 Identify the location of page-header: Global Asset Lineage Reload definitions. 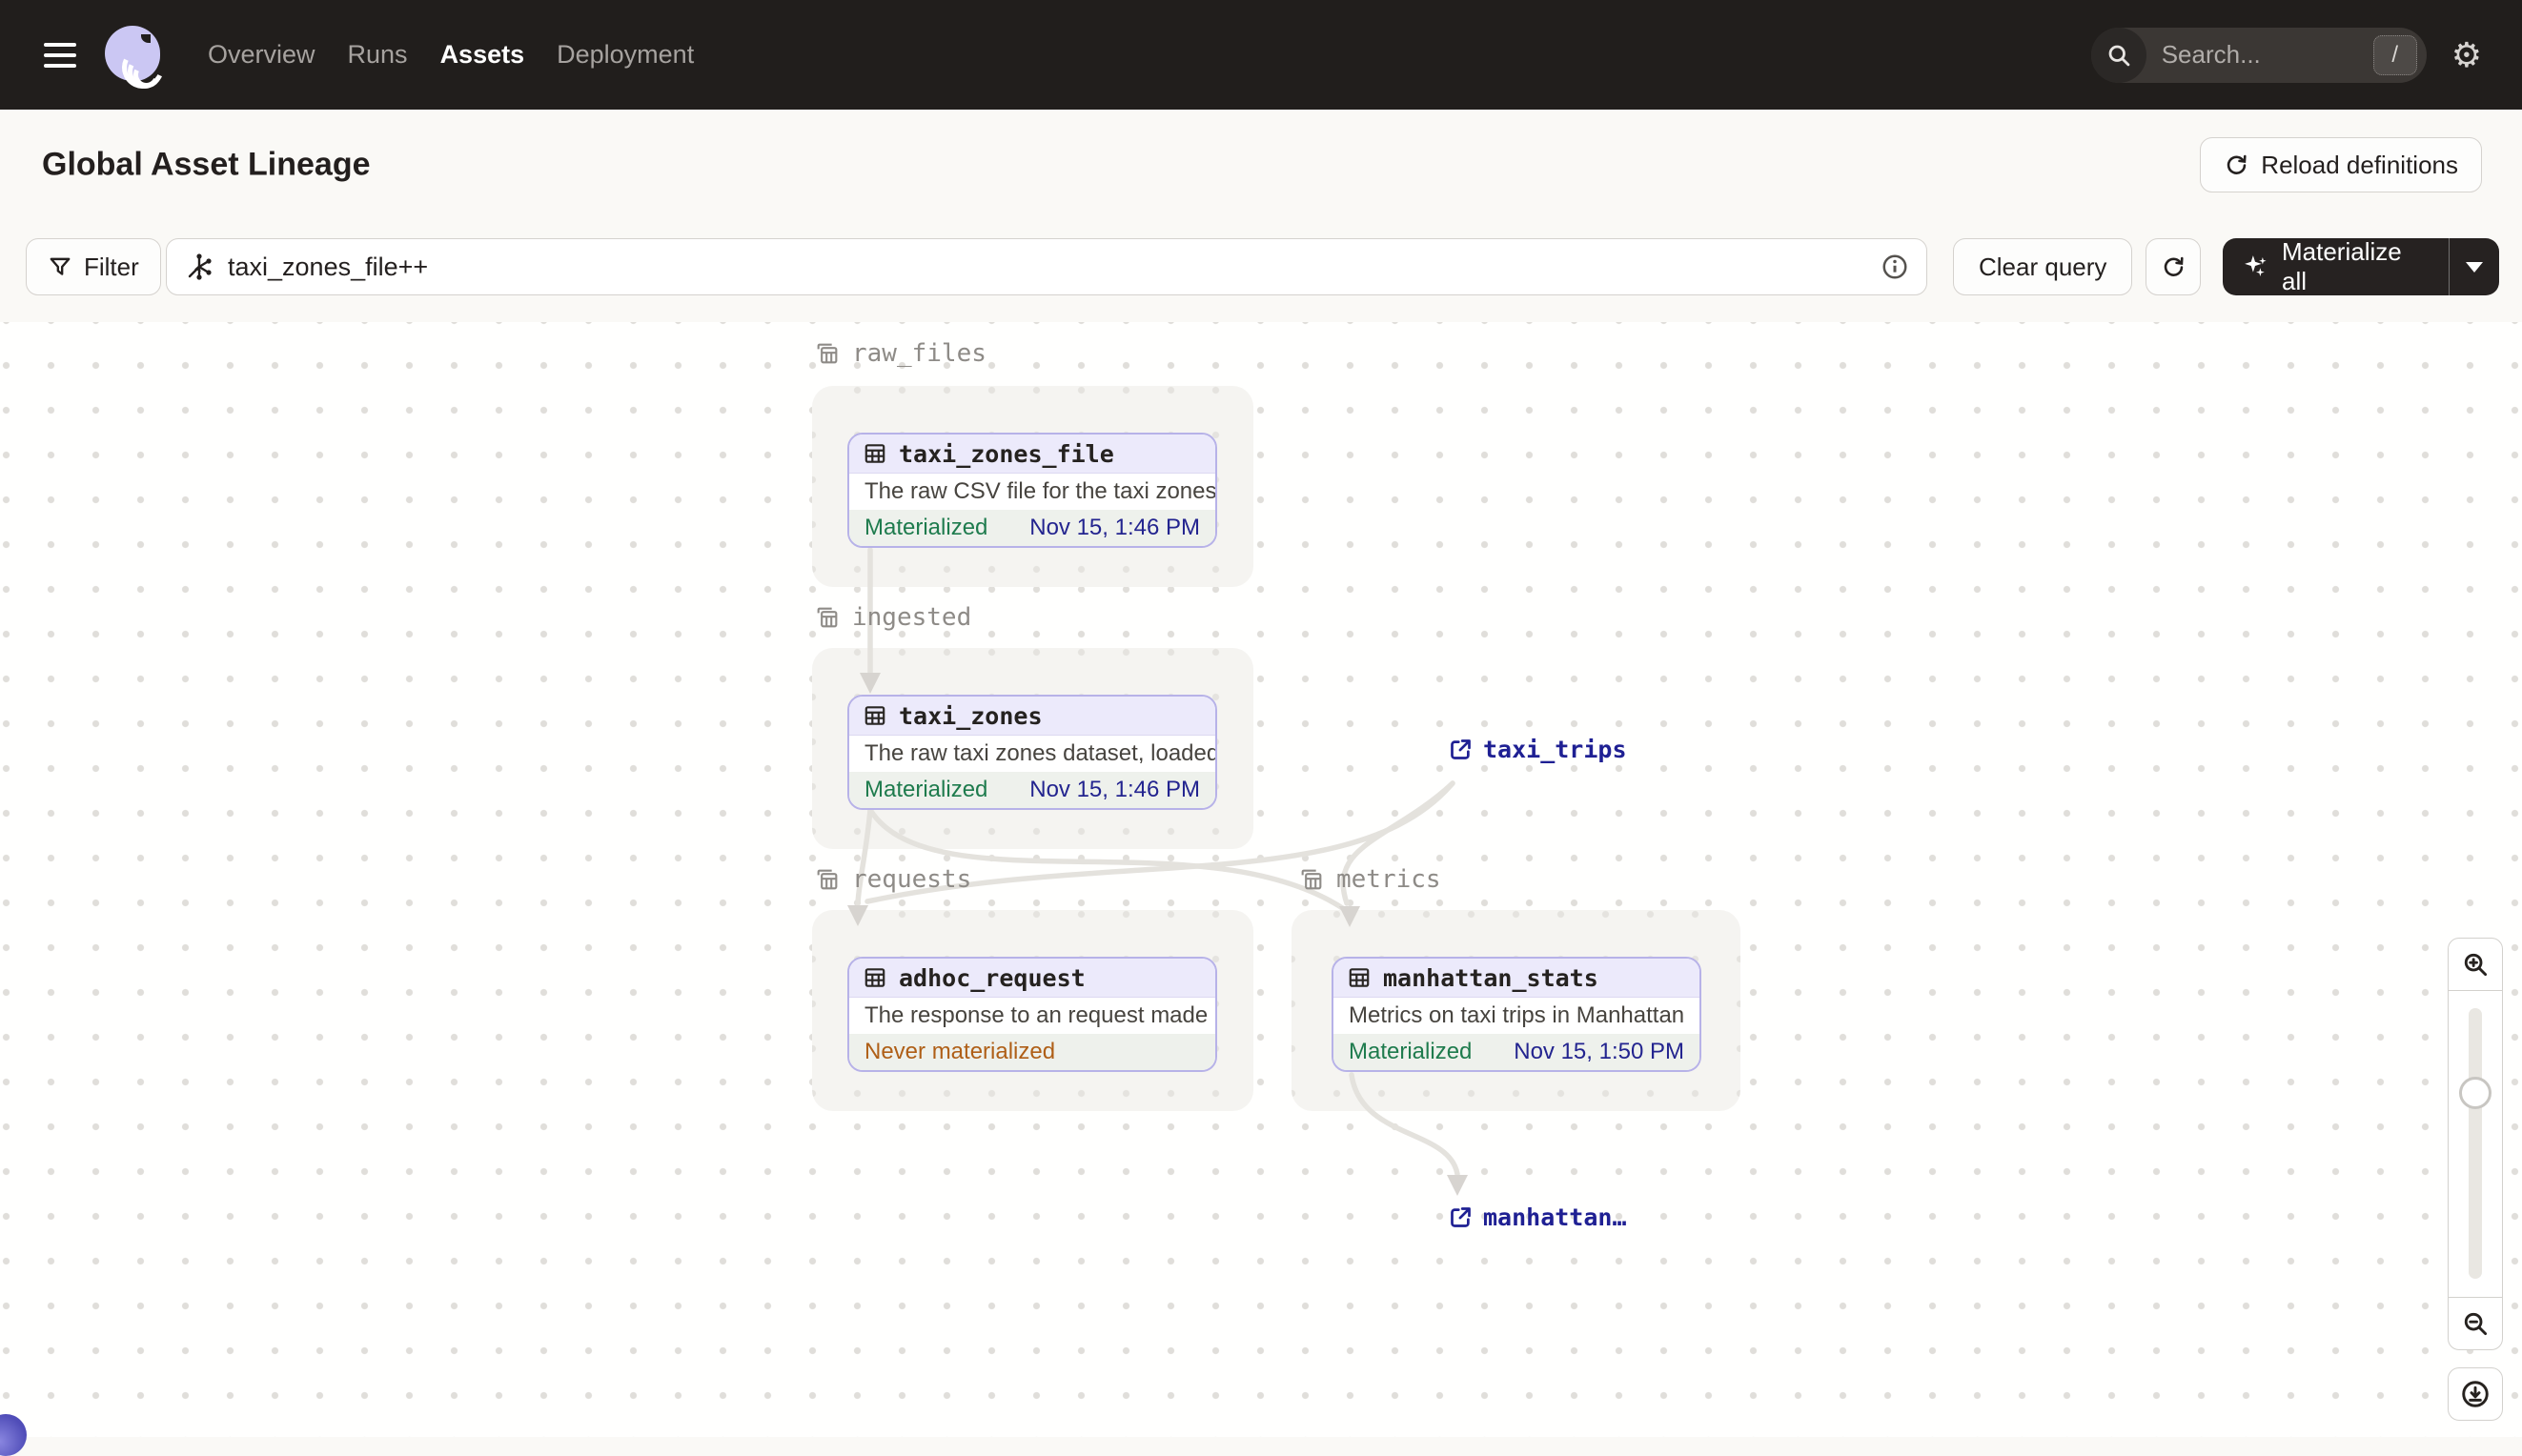
(1261, 164).